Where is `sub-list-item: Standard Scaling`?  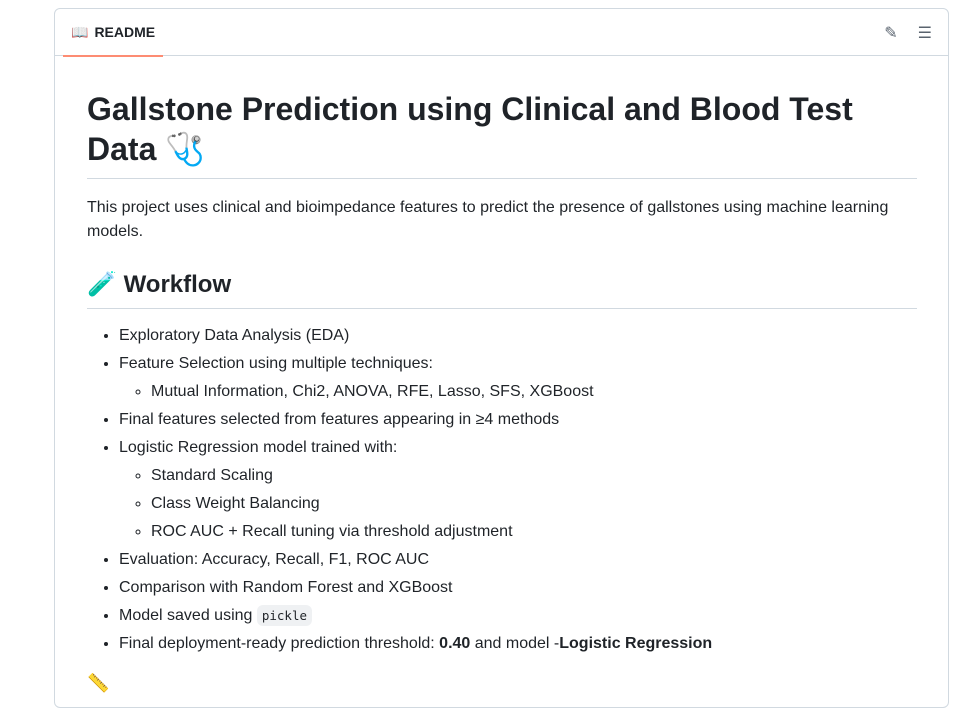
sub-list-item: Standard Scaling is located at coordinates (534, 476).